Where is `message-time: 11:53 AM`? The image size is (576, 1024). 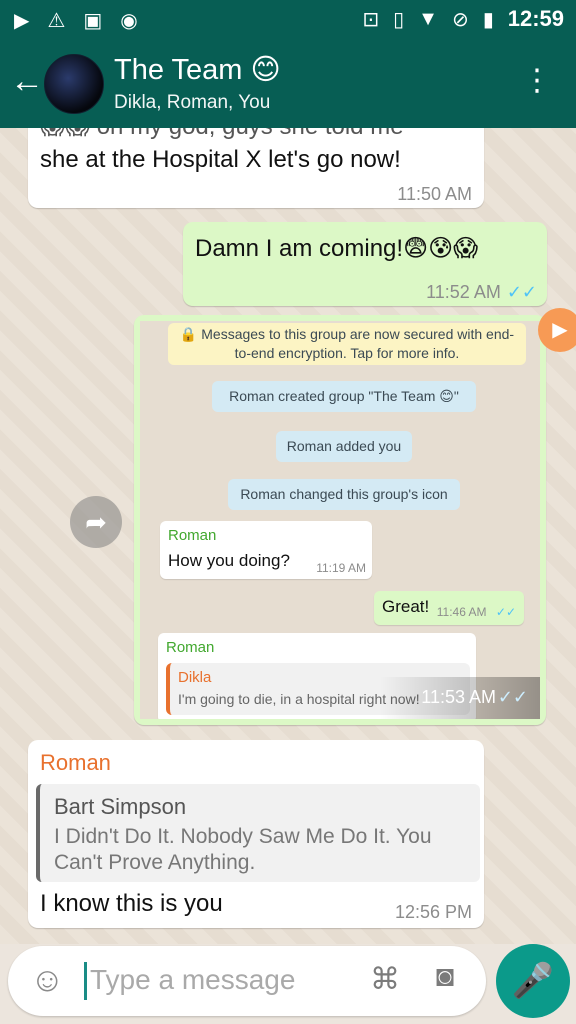 message-time: 11:53 AM is located at coordinates (458, 697).